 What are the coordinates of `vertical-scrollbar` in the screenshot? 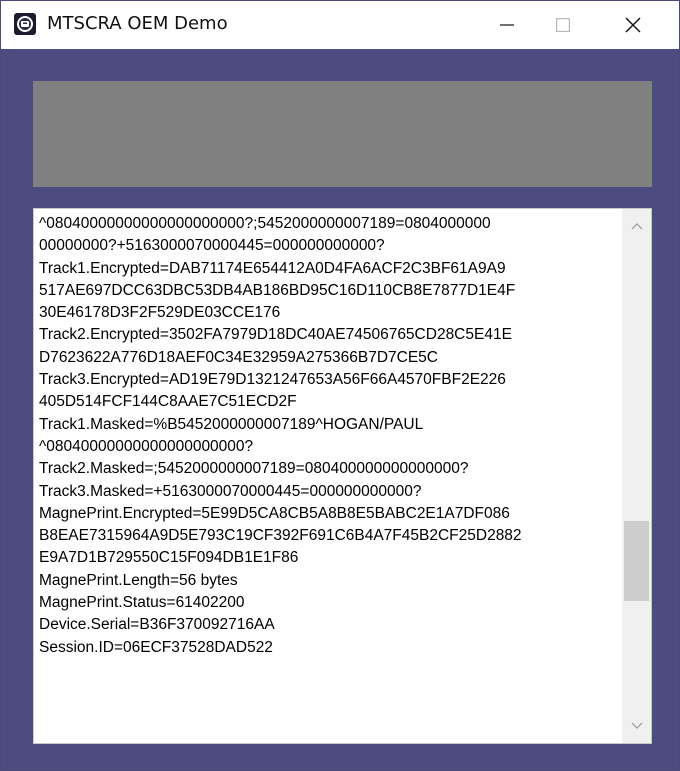 It's located at (636, 476).